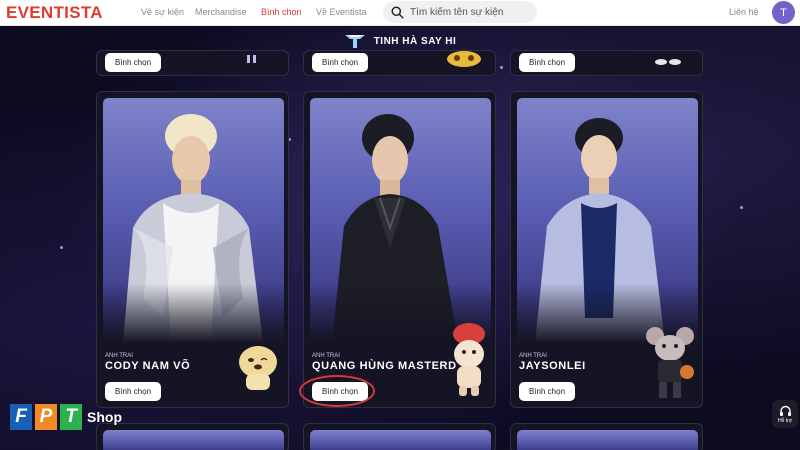 Image resolution: width=800 pixels, height=450 pixels. I want to click on nav-link-vote: Bình chọn, so click(281, 12).